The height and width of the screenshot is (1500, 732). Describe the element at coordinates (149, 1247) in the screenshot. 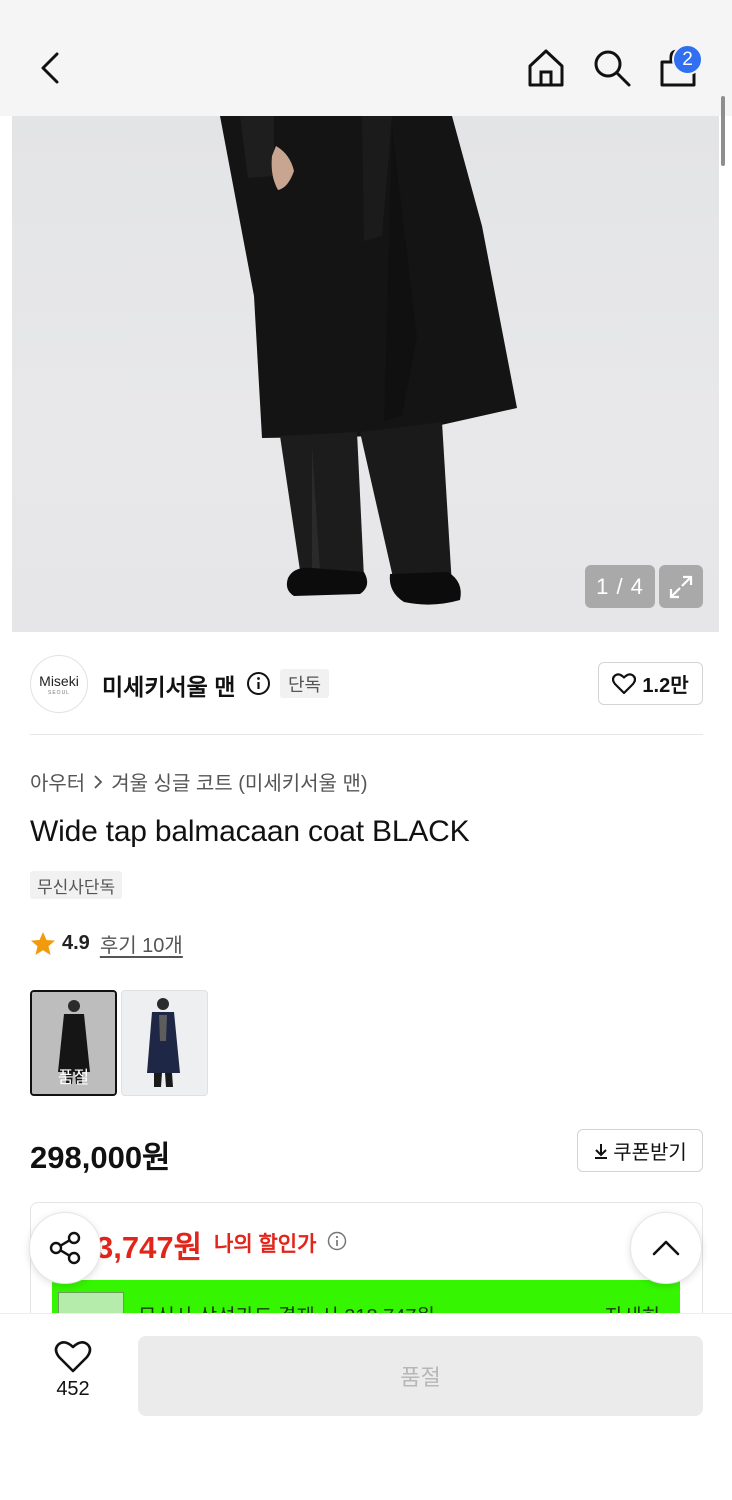

I see `my-discount-price: 3,747원` at that location.